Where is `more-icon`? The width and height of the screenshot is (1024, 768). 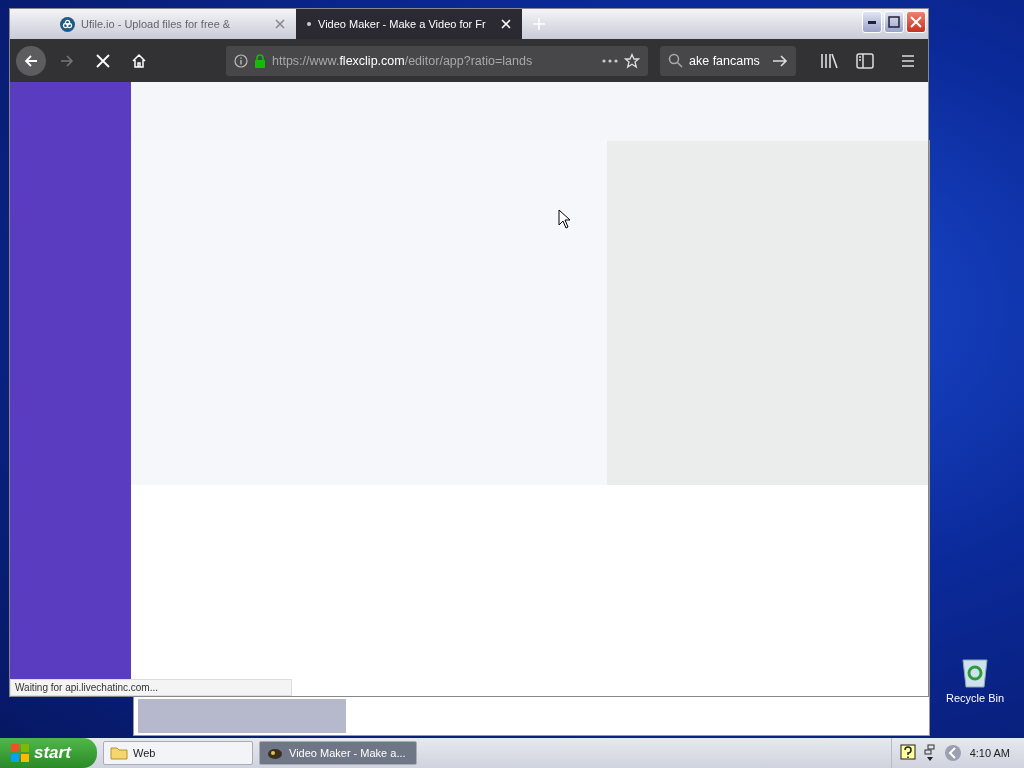
more-icon is located at coordinates (610, 60).